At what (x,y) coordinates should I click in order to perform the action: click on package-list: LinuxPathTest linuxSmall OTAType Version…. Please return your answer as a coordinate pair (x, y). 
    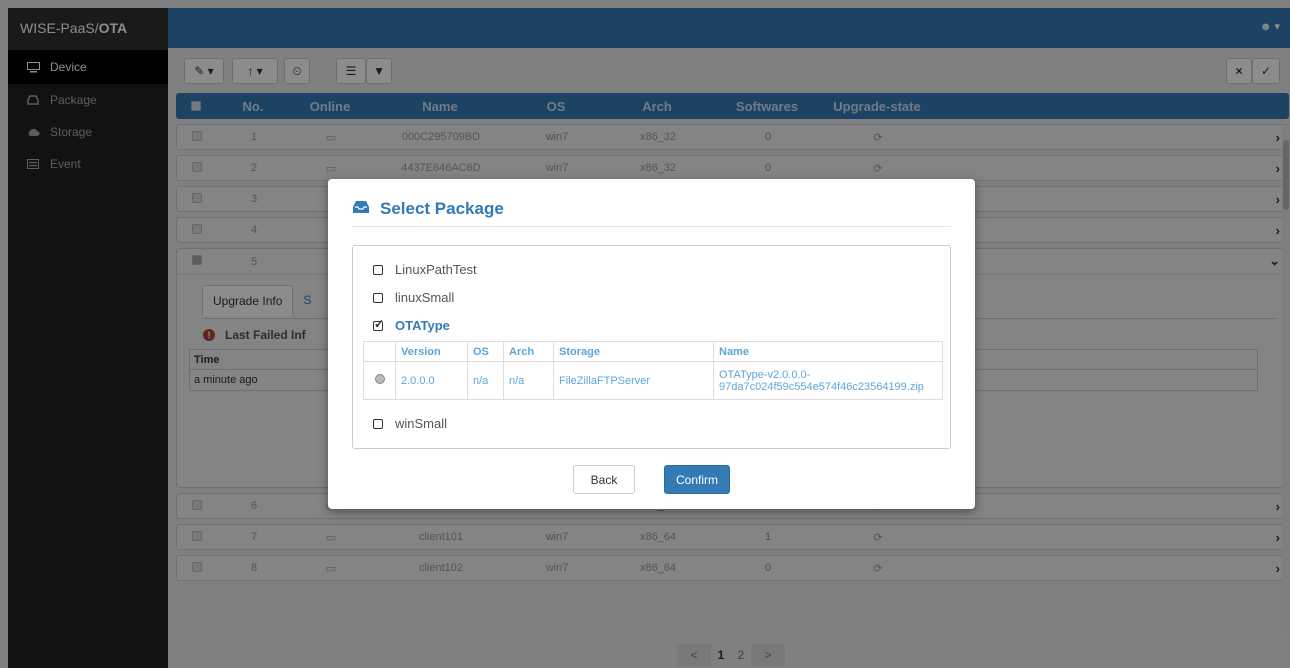
    Looking at the image, I should click on (651, 347).